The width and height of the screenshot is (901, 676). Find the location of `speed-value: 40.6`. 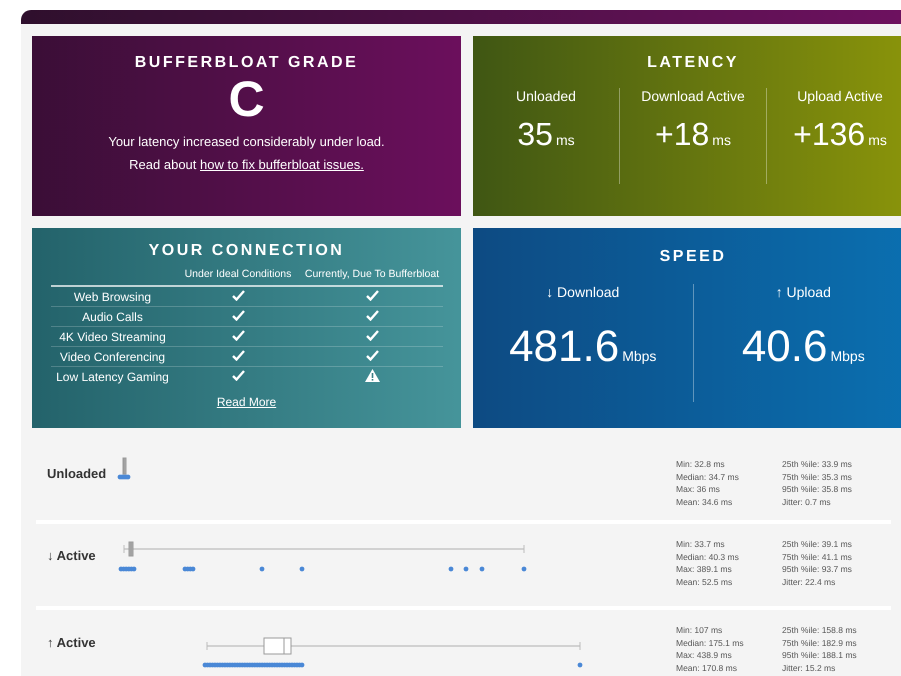

speed-value: 40.6 is located at coordinates (785, 347).